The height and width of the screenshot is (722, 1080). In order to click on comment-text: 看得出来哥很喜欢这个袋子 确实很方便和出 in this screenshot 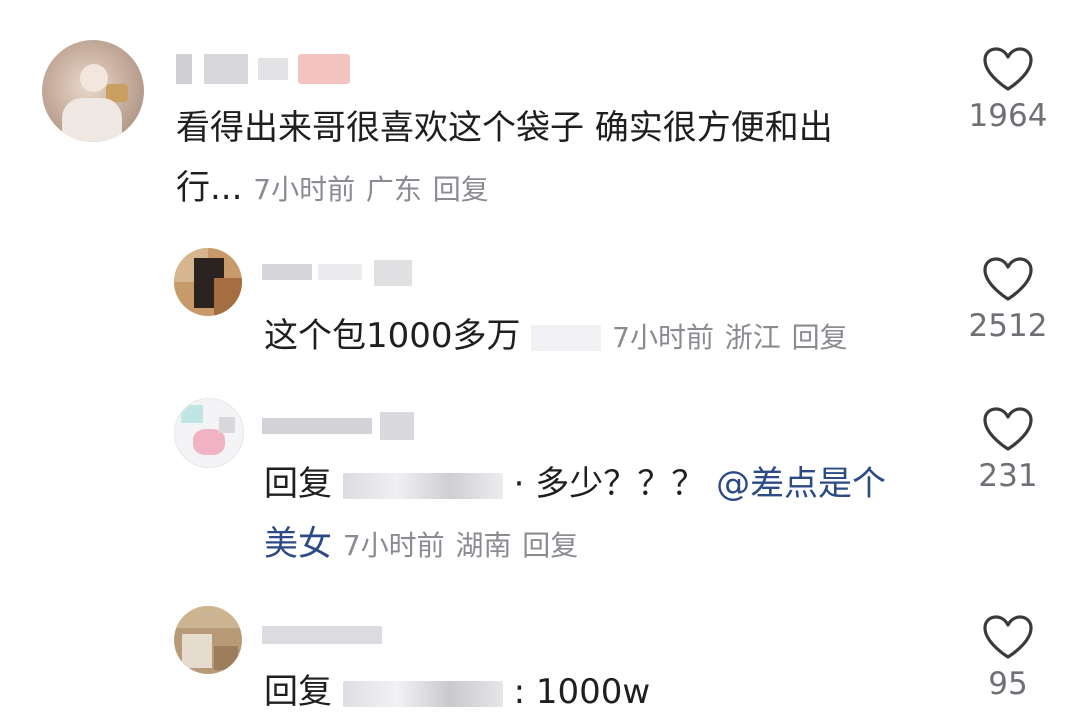, I will do `click(504, 128)`.